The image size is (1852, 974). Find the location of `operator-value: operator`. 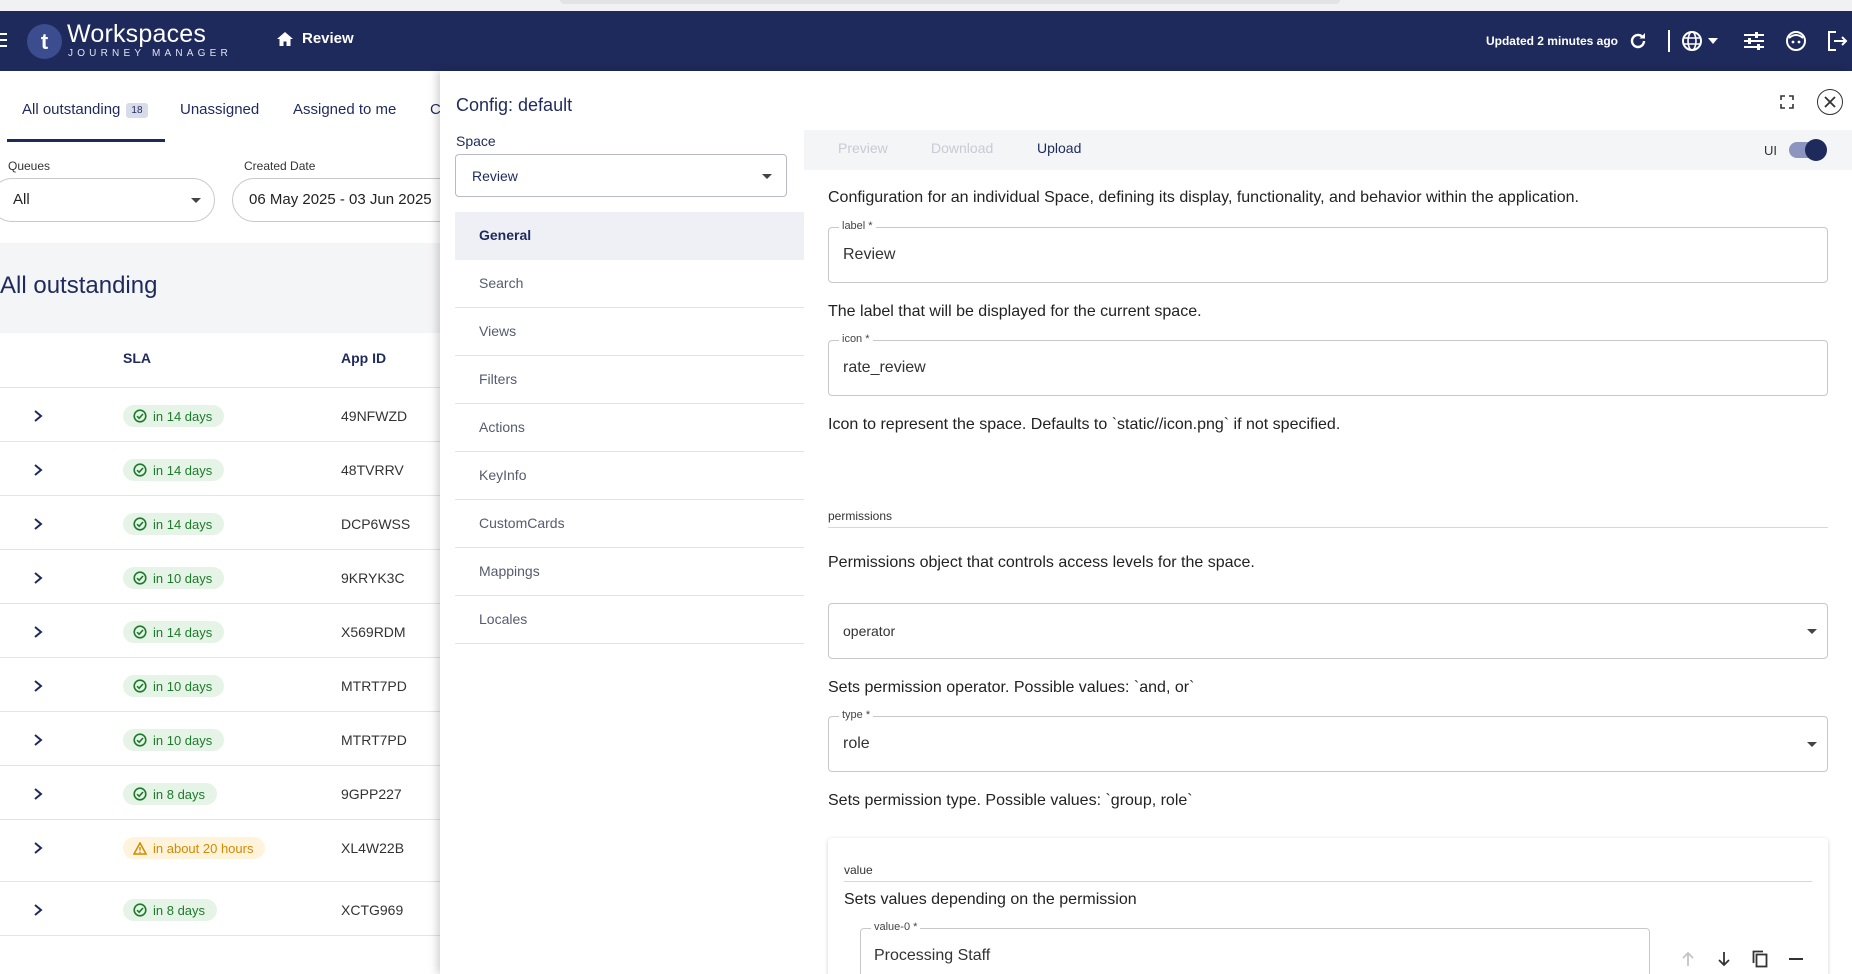

operator-value: operator is located at coordinates (869, 631).